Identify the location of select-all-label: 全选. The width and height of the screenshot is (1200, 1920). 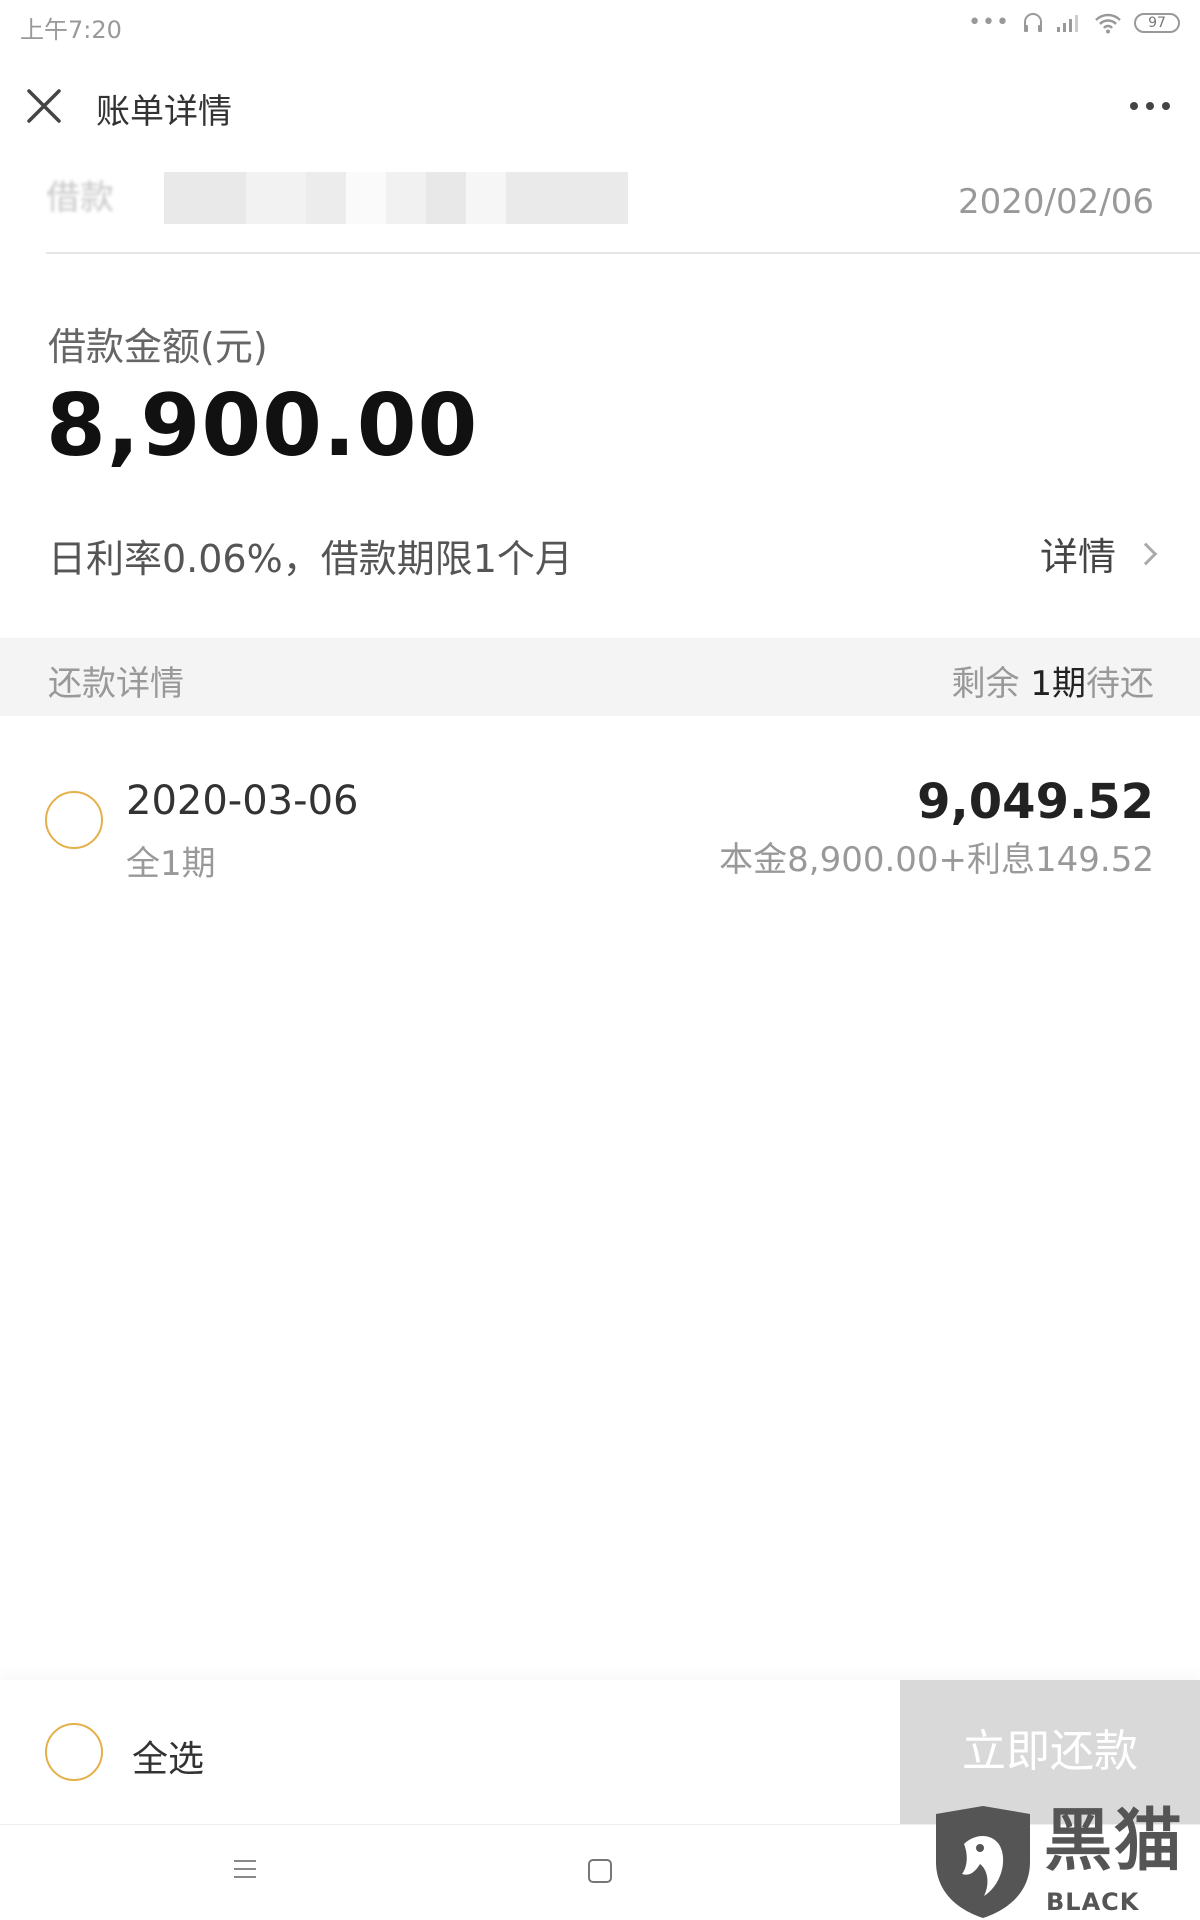
(168, 1756).